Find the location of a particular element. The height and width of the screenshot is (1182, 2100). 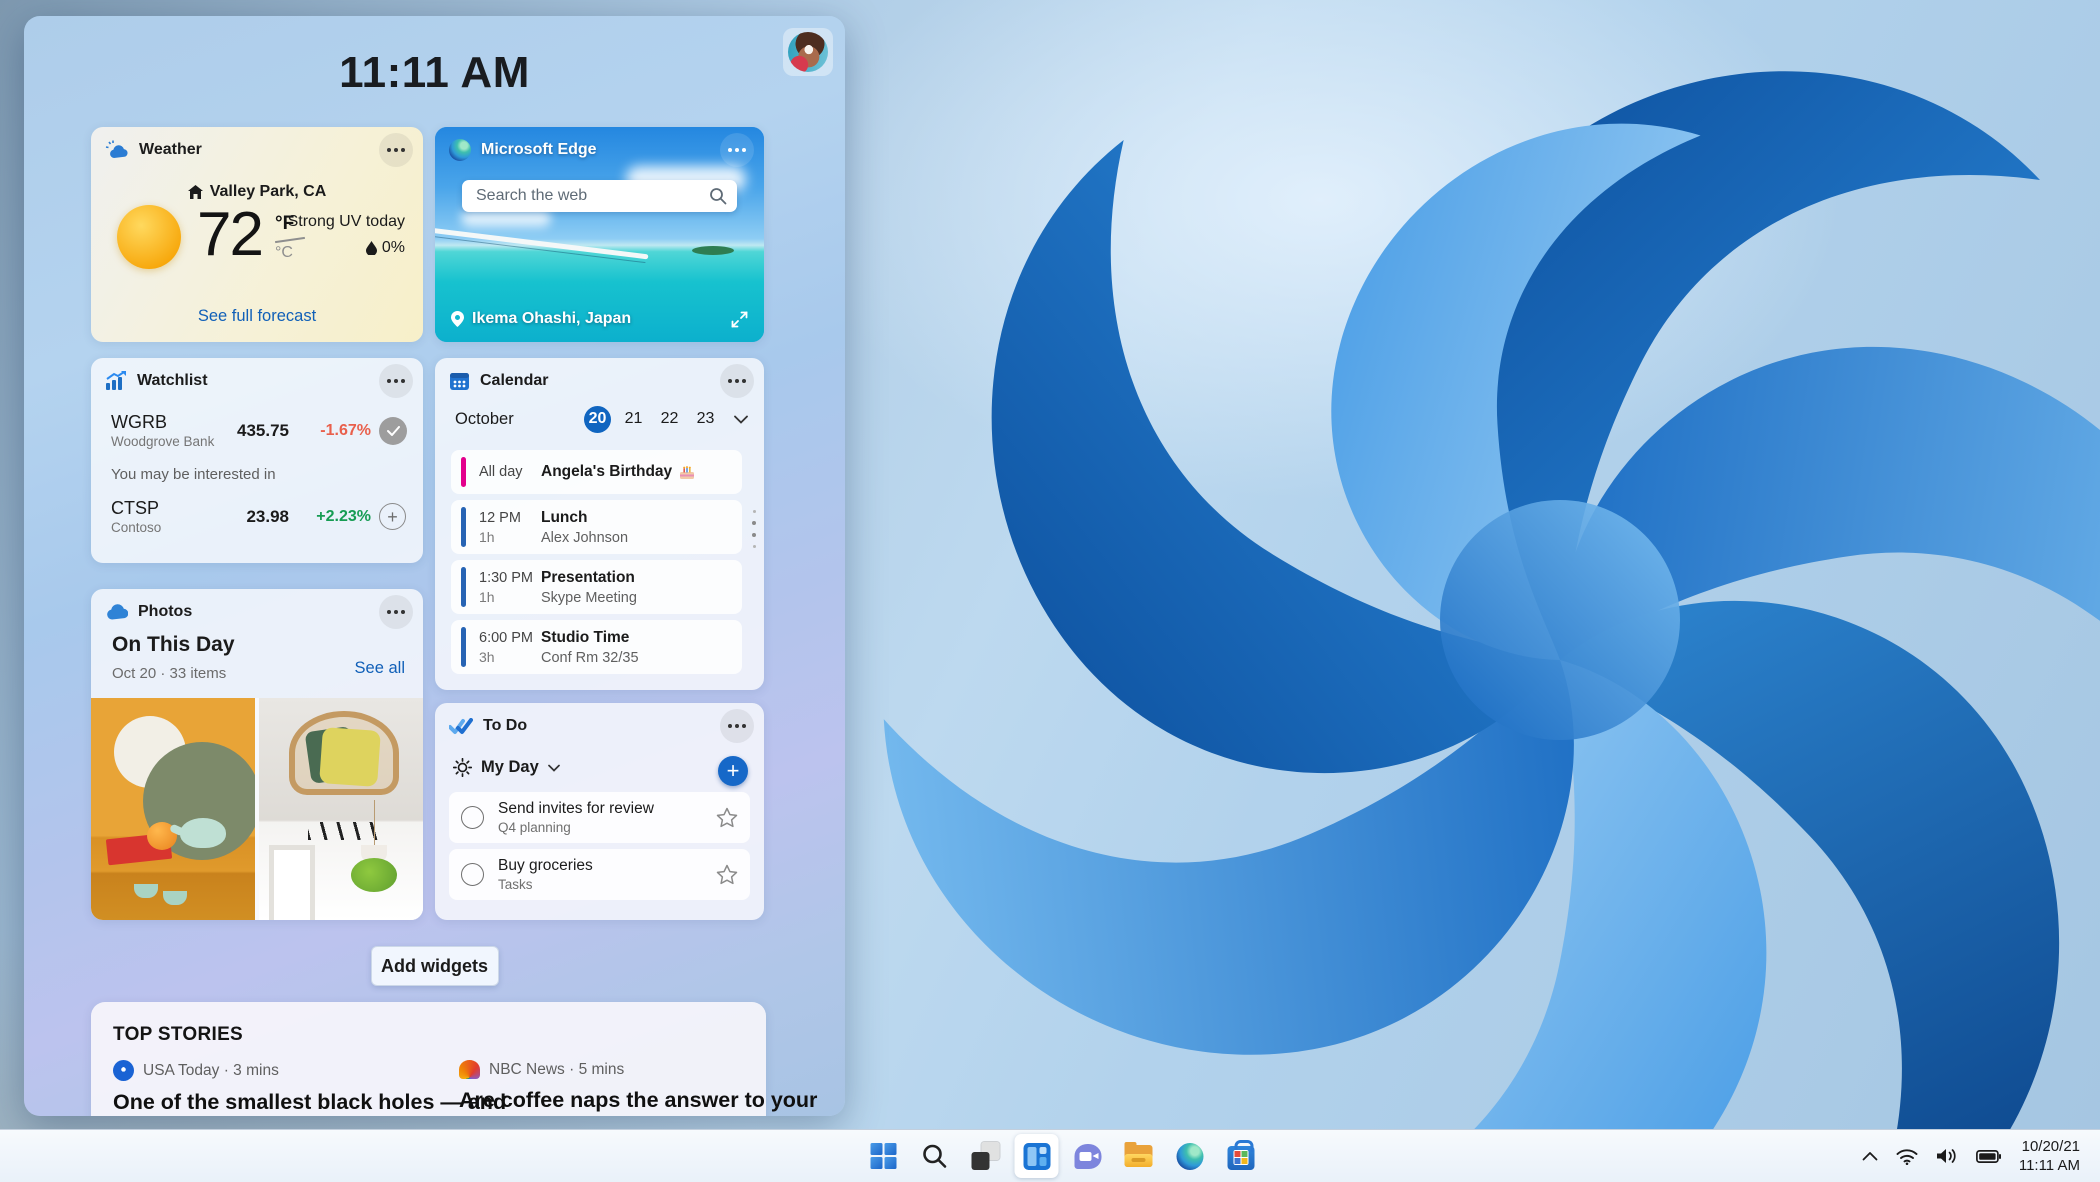

calendar-day-selected: 20 is located at coordinates (597, 419).